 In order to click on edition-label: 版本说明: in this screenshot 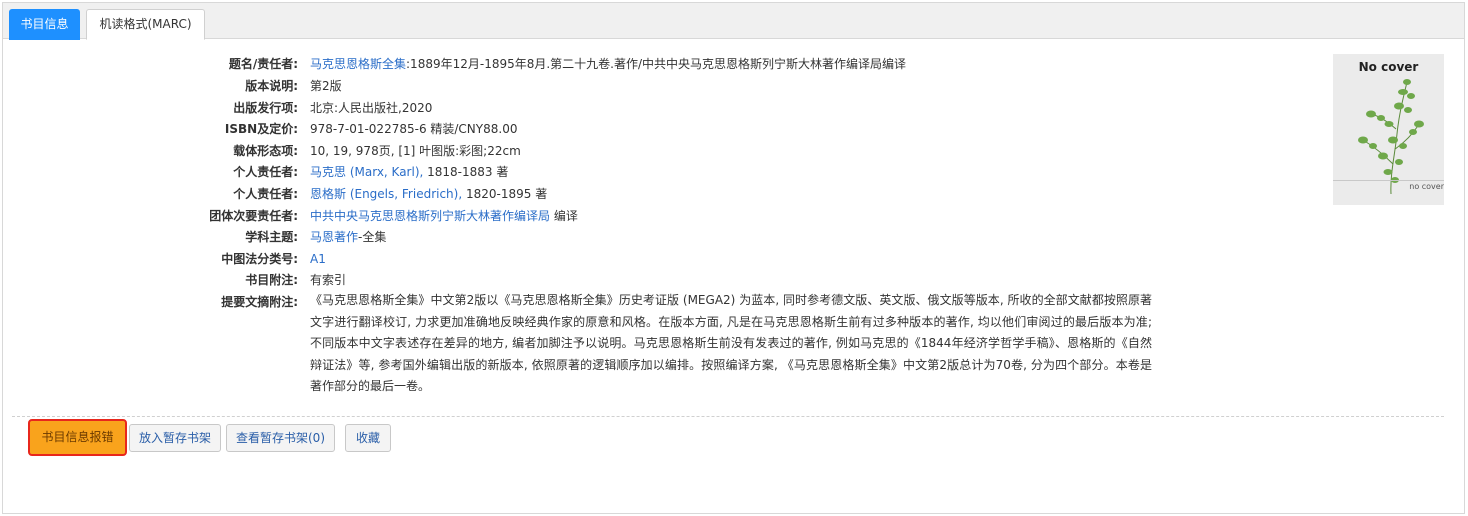, I will do `click(271, 86)`.